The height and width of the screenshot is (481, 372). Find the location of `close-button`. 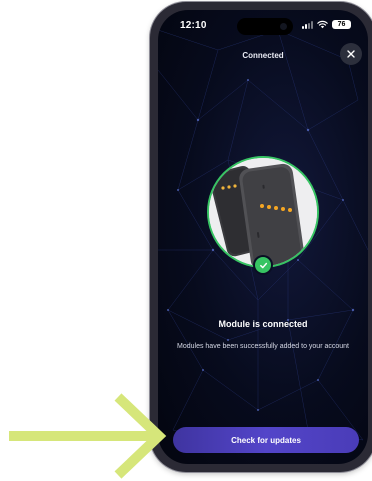

close-button is located at coordinates (351, 54).